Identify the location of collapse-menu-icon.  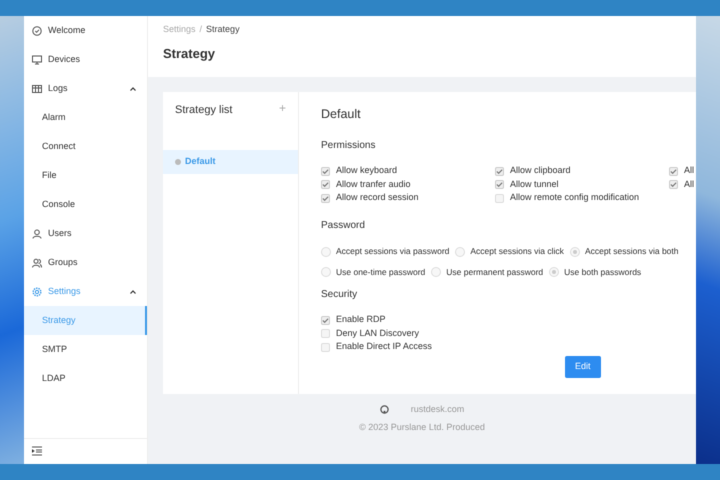
(37, 451).